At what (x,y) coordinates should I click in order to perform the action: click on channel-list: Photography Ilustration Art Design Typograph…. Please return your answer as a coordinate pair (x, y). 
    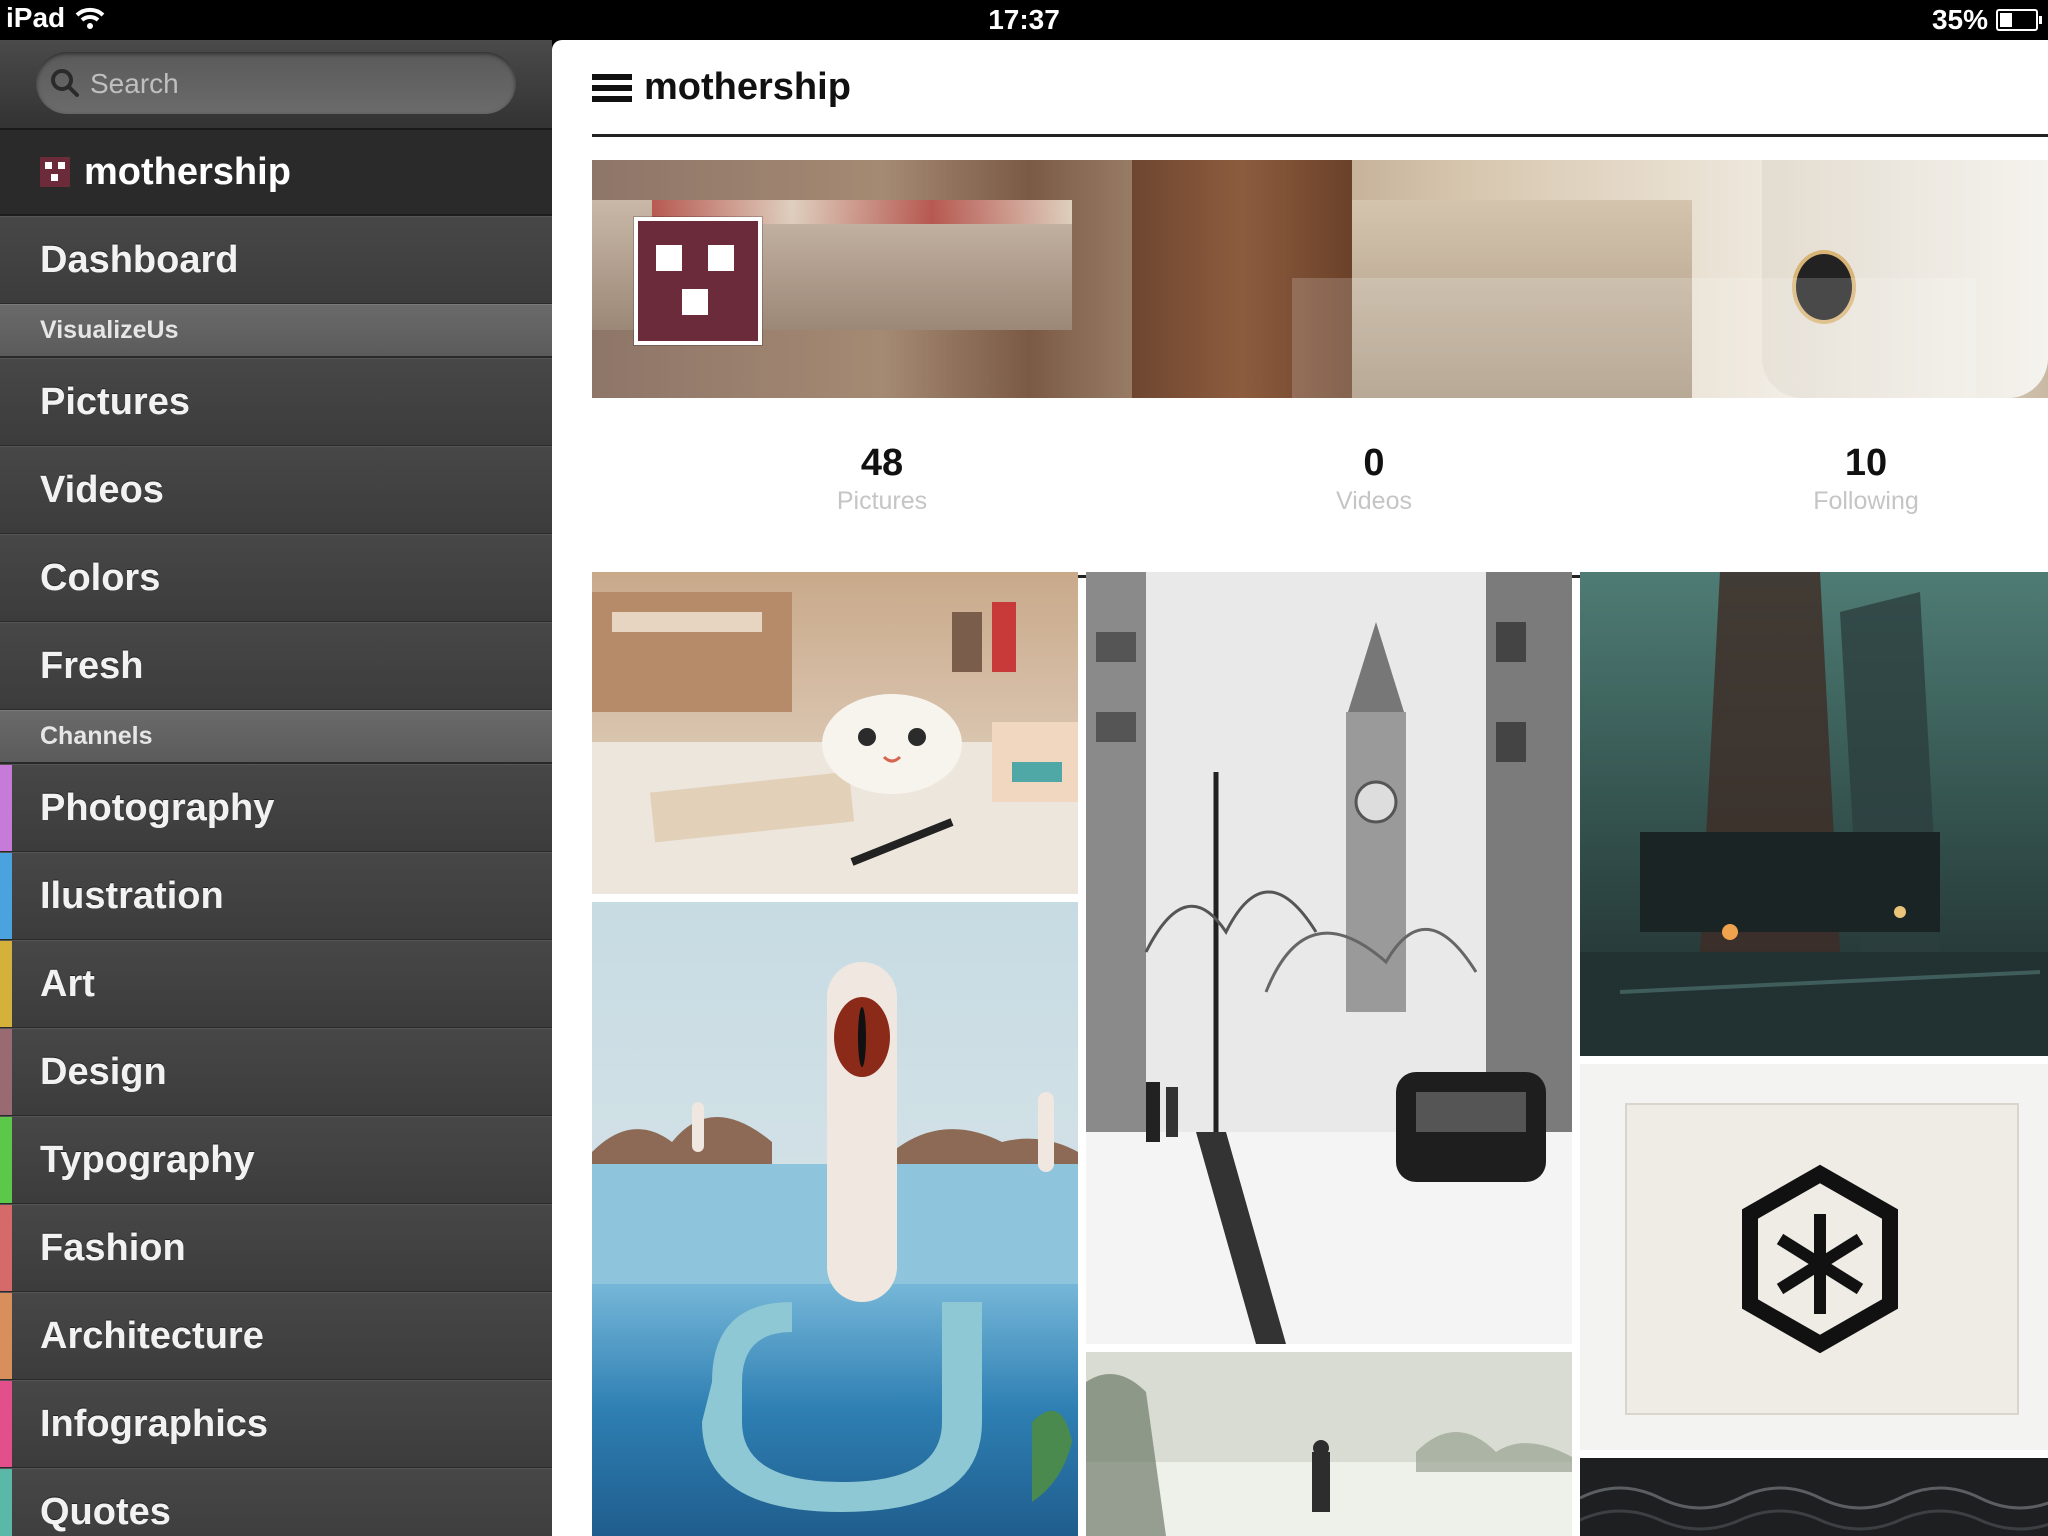
    Looking at the image, I should click on (276, 1150).